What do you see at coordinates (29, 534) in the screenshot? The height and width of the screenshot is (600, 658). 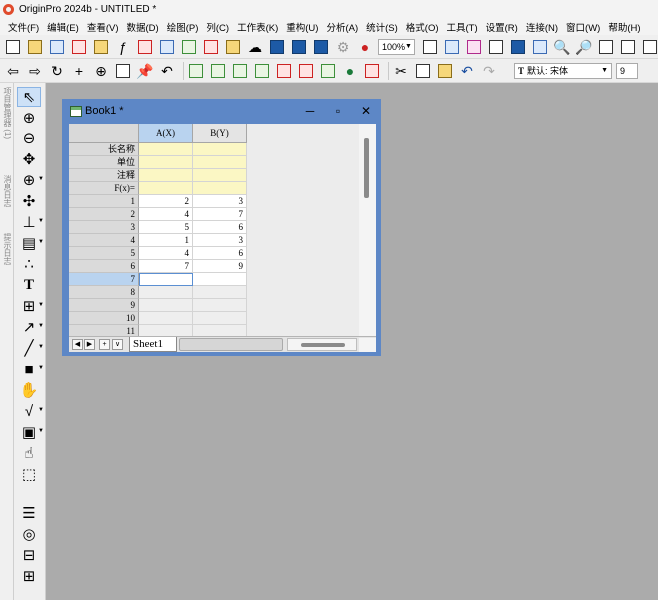 I see `target-icon: ◎` at bounding box center [29, 534].